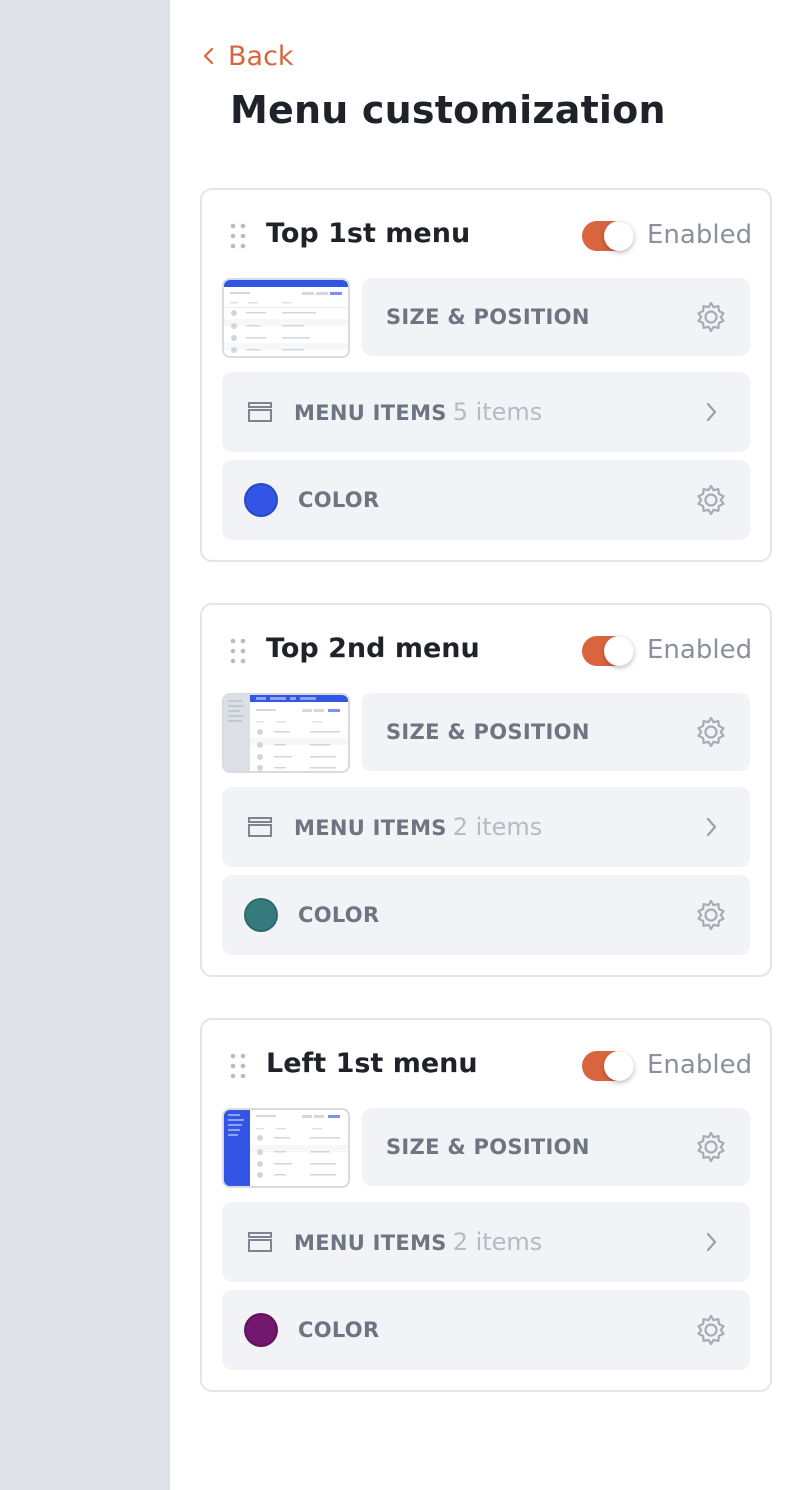 The image size is (802, 1490). What do you see at coordinates (486, 1065) in the screenshot?
I see `menu-card-header: Left 1st menu Enabled` at bounding box center [486, 1065].